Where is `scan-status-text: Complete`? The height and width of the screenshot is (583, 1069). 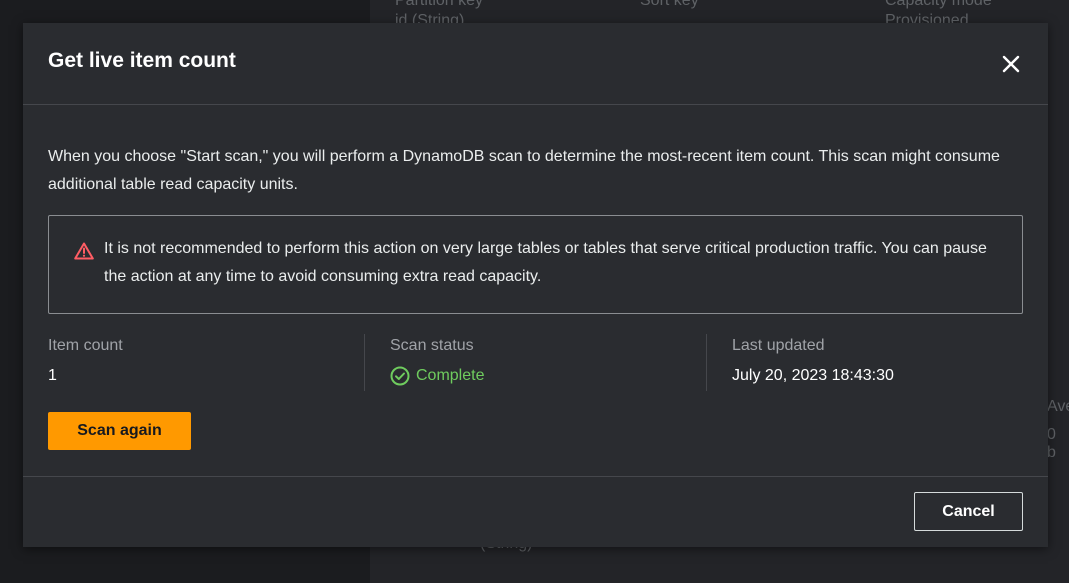
scan-status-text: Complete is located at coordinates (450, 375).